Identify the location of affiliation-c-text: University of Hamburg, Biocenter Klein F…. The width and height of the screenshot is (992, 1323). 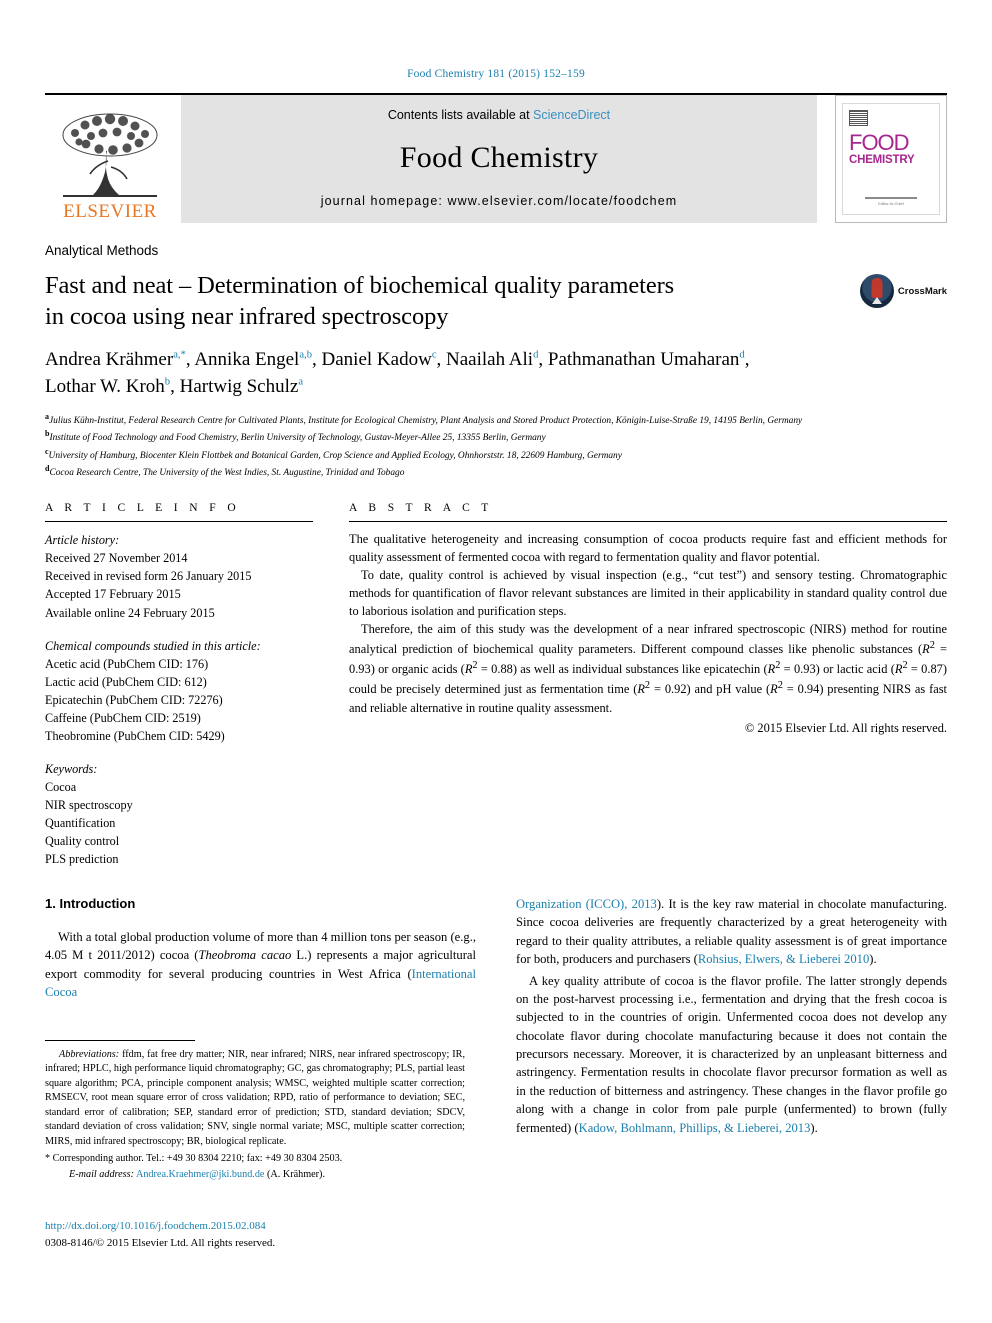
(335, 455).